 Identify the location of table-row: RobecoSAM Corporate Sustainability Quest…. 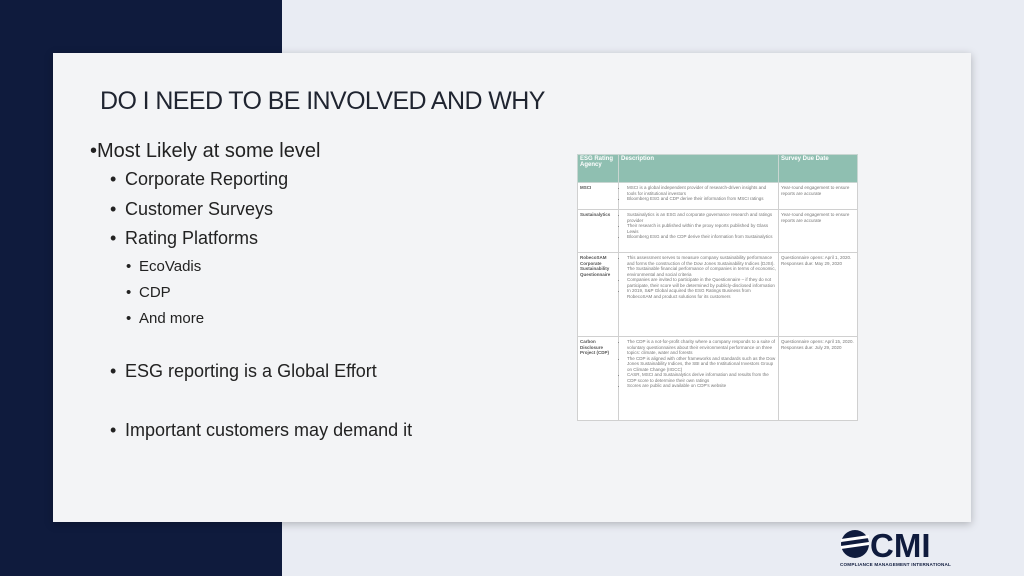
(717, 294).